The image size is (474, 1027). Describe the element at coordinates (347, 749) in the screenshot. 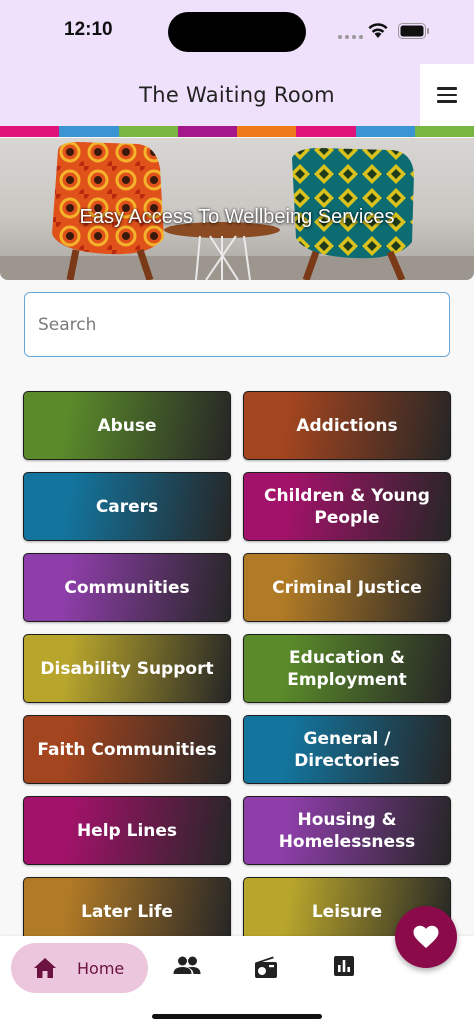

I see `category-button-general-directories: General / Directories` at that location.